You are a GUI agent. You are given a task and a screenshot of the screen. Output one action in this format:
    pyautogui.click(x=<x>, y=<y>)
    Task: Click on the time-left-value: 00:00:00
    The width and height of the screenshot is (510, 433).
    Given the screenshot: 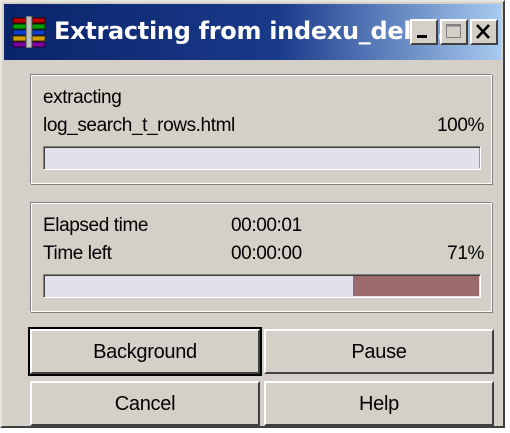 What is the action you would take?
    pyautogui.click(x=266, y=253)
    